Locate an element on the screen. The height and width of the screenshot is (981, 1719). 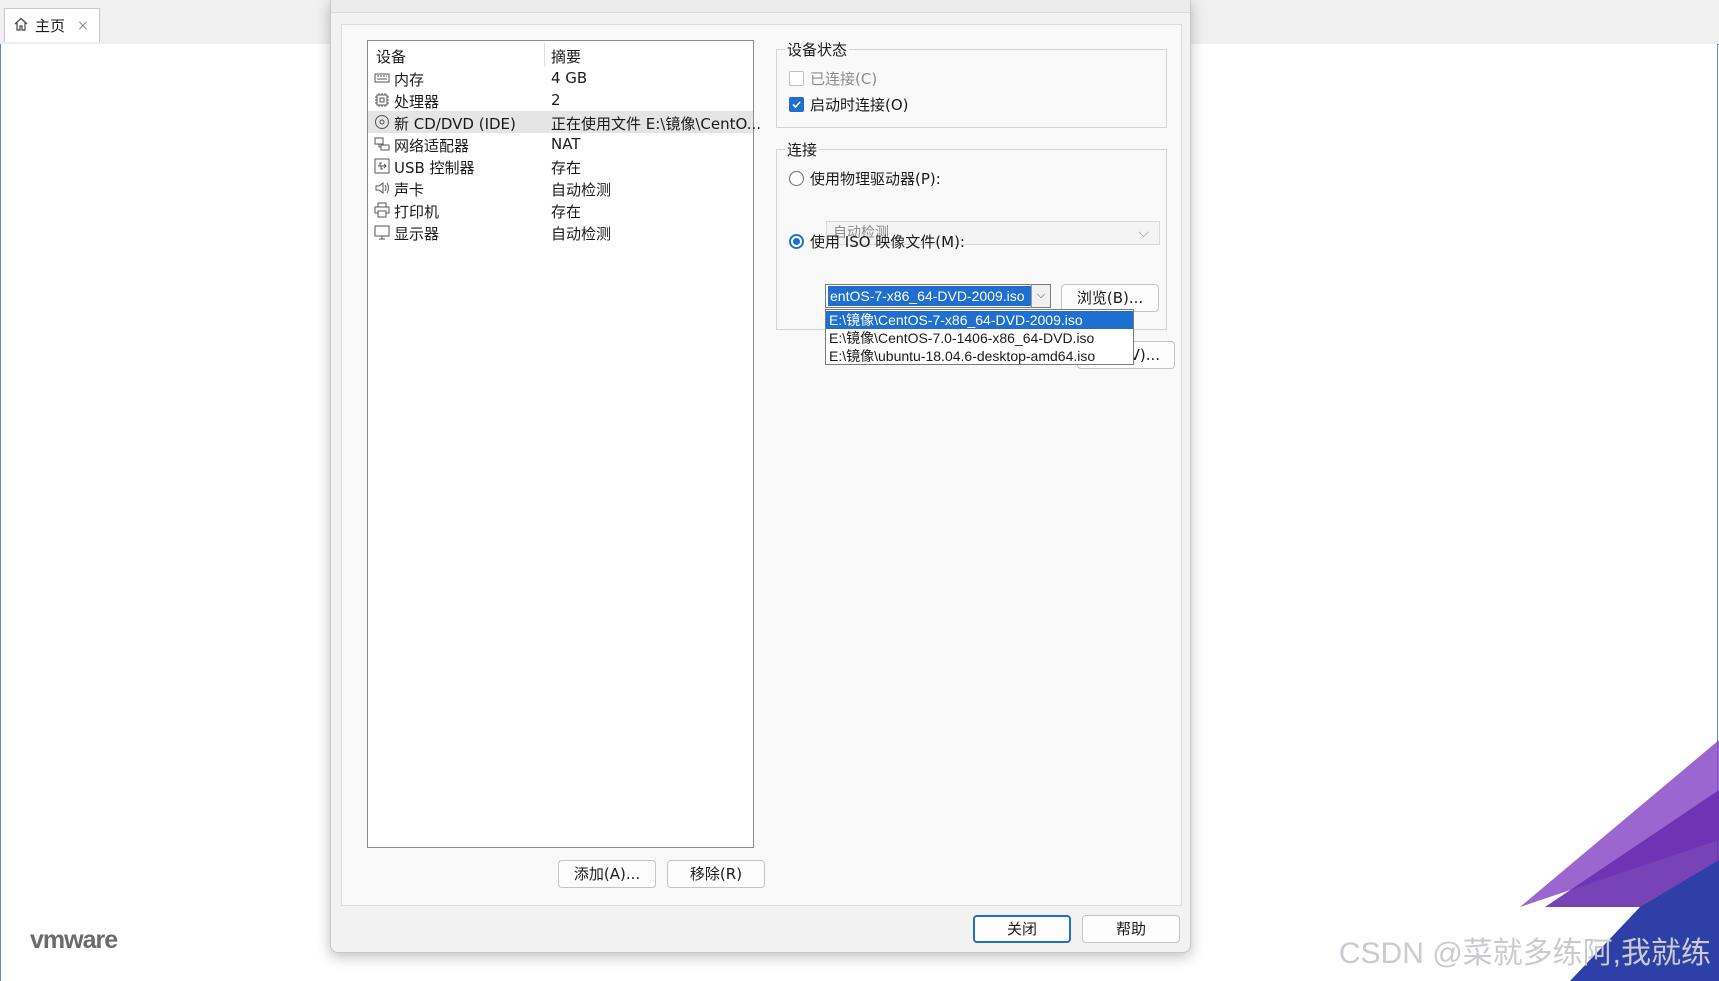
dropdown-option: E:\镜像\CentOS-7.0-1406-x86_64-DVD.iso is located at coordinates (979, 338).